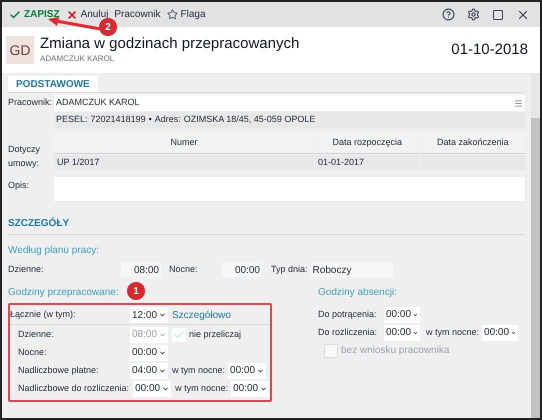 This screenshot has width=542, height=420. I want to click on field-label: Dotyczy umowy:, so click(25, 156).